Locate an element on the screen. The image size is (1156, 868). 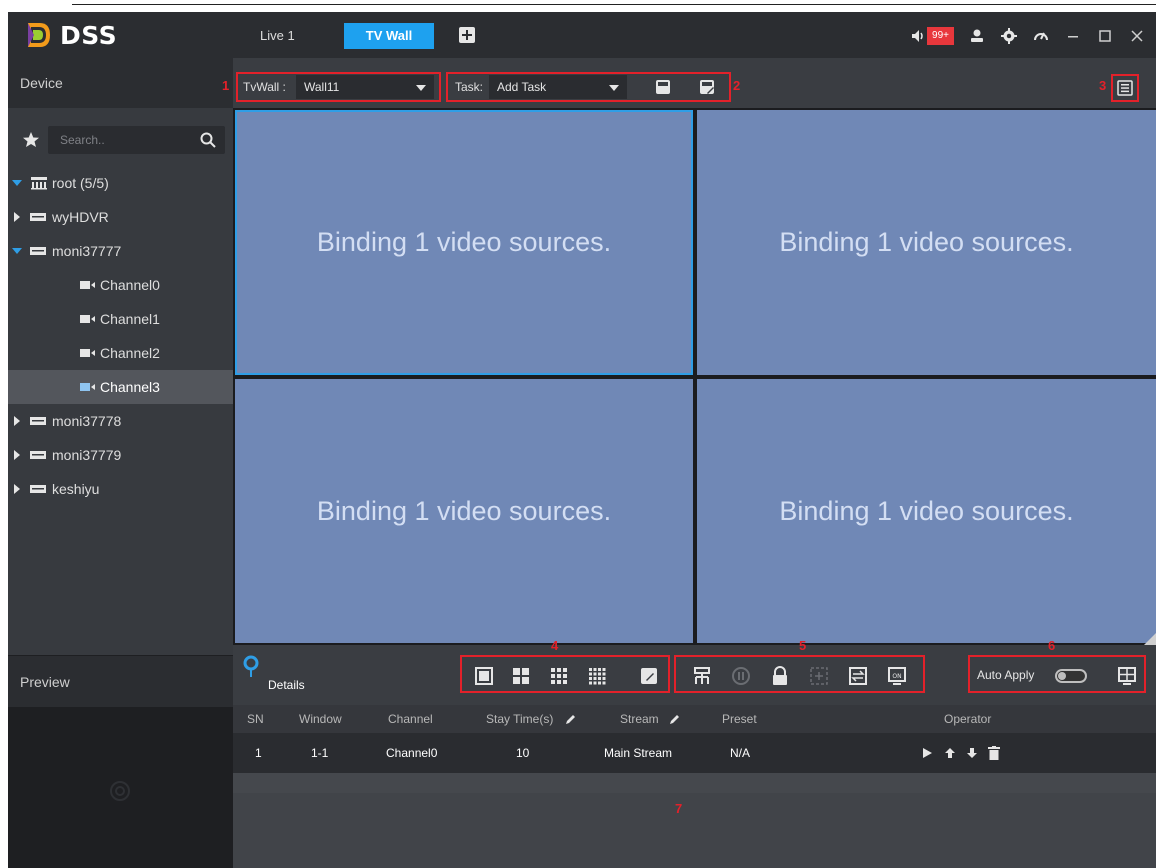
tree-node-wyhdvr: wyHDVR is located at coordinates (120, 217).